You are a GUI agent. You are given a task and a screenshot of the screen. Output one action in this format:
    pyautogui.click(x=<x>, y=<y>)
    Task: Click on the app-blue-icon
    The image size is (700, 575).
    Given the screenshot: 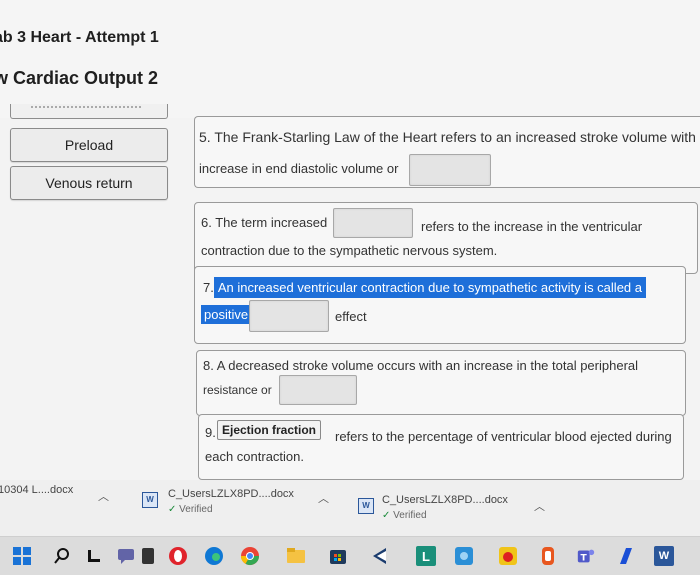 What is the action you would take?
    pyautogui.click(x=464, y=556)
    